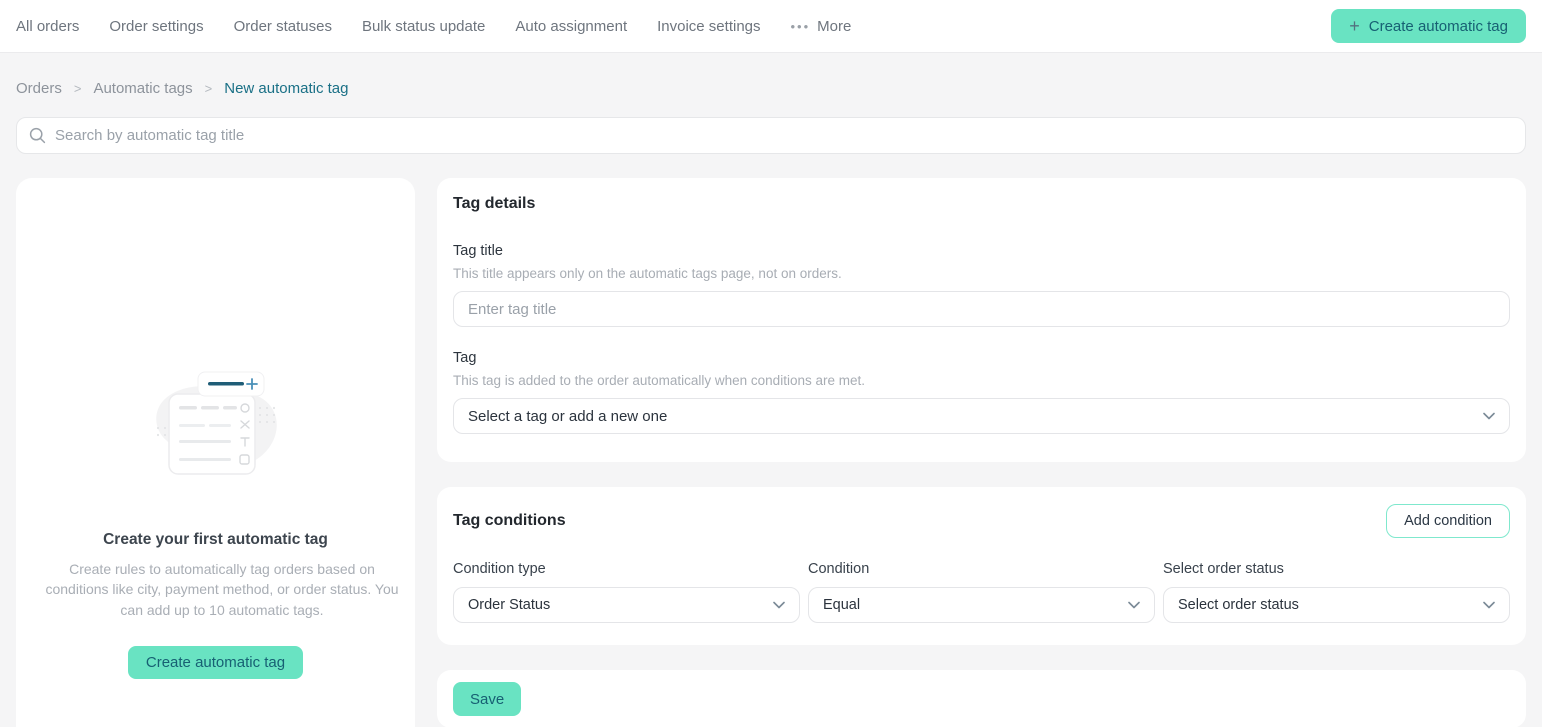 The width and height of the screenshot is (1542, 727). What do you see at coordinates (1354, 26) in the screenshot?
I see `plus-icon: +` at bounding box center [1354, 26].